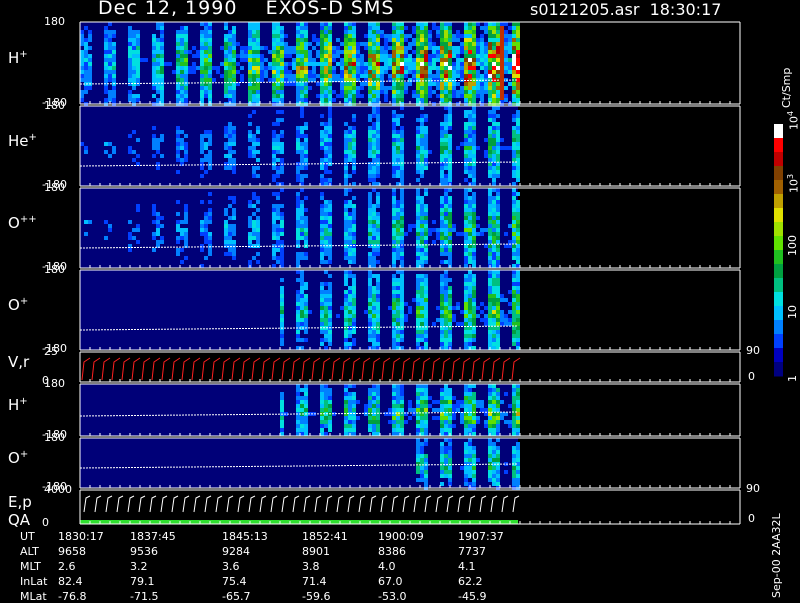 This screenshot has height=603, width=800. Describe the element at coordinates (793, 120) in the screenshot. I see `colorbar-tick-0: 104` at that location.